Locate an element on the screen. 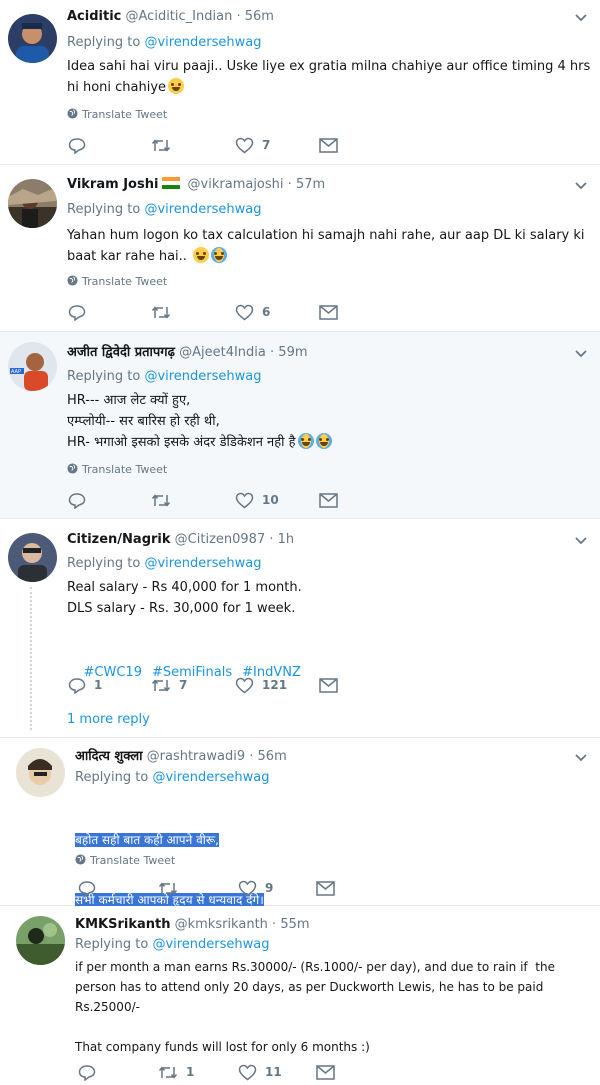 The width and height of the screenshot is (600, 1085). author-name: अजीत द्विवेदी प्रतापगढ़ is located at coordinates (121, 352).